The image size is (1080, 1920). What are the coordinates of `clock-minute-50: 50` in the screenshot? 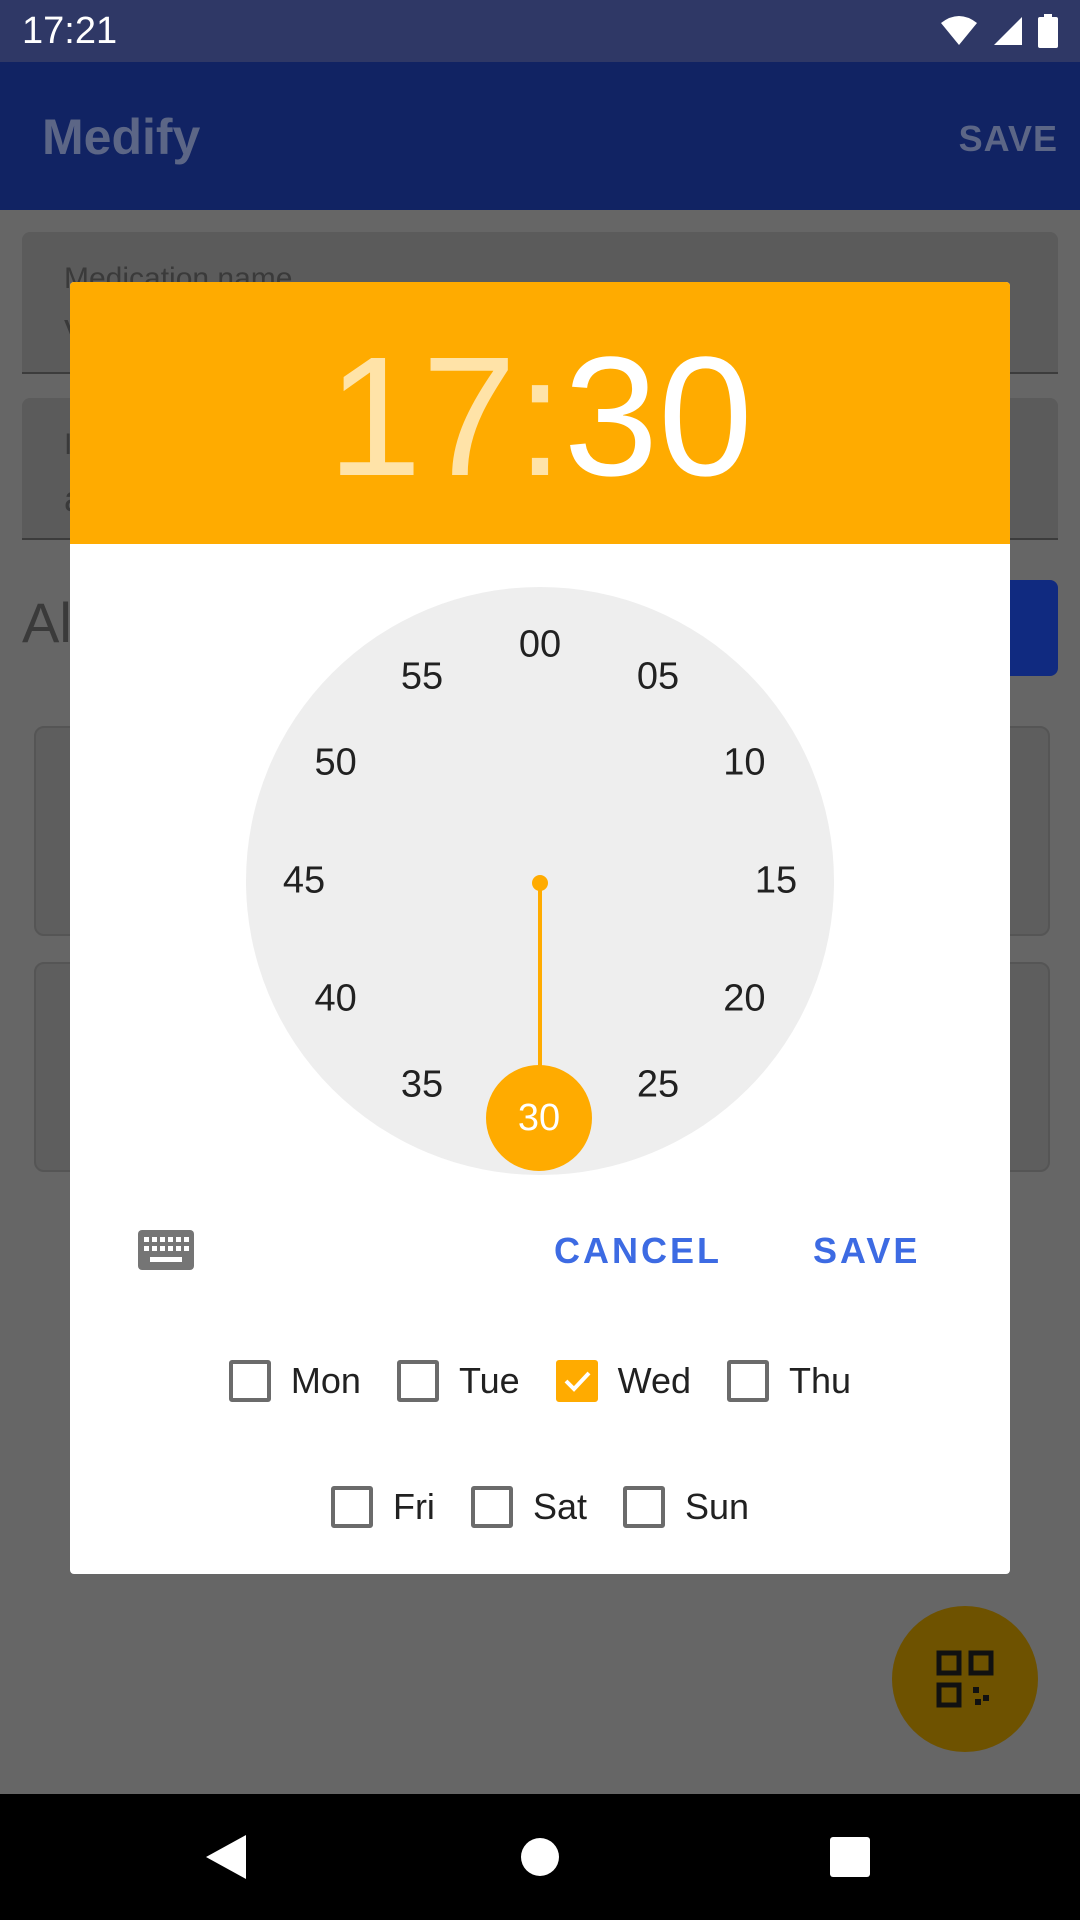 It's located at (335, 763).